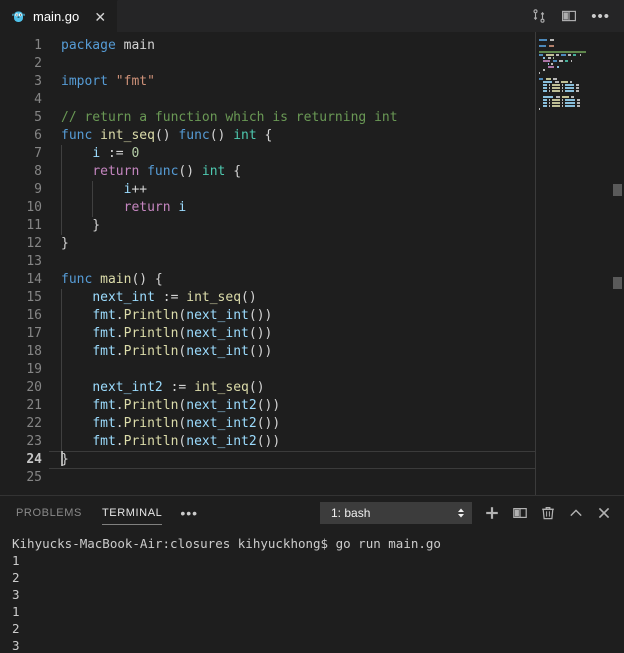  I want to click on new-terminal-icon, so click(492, 513).